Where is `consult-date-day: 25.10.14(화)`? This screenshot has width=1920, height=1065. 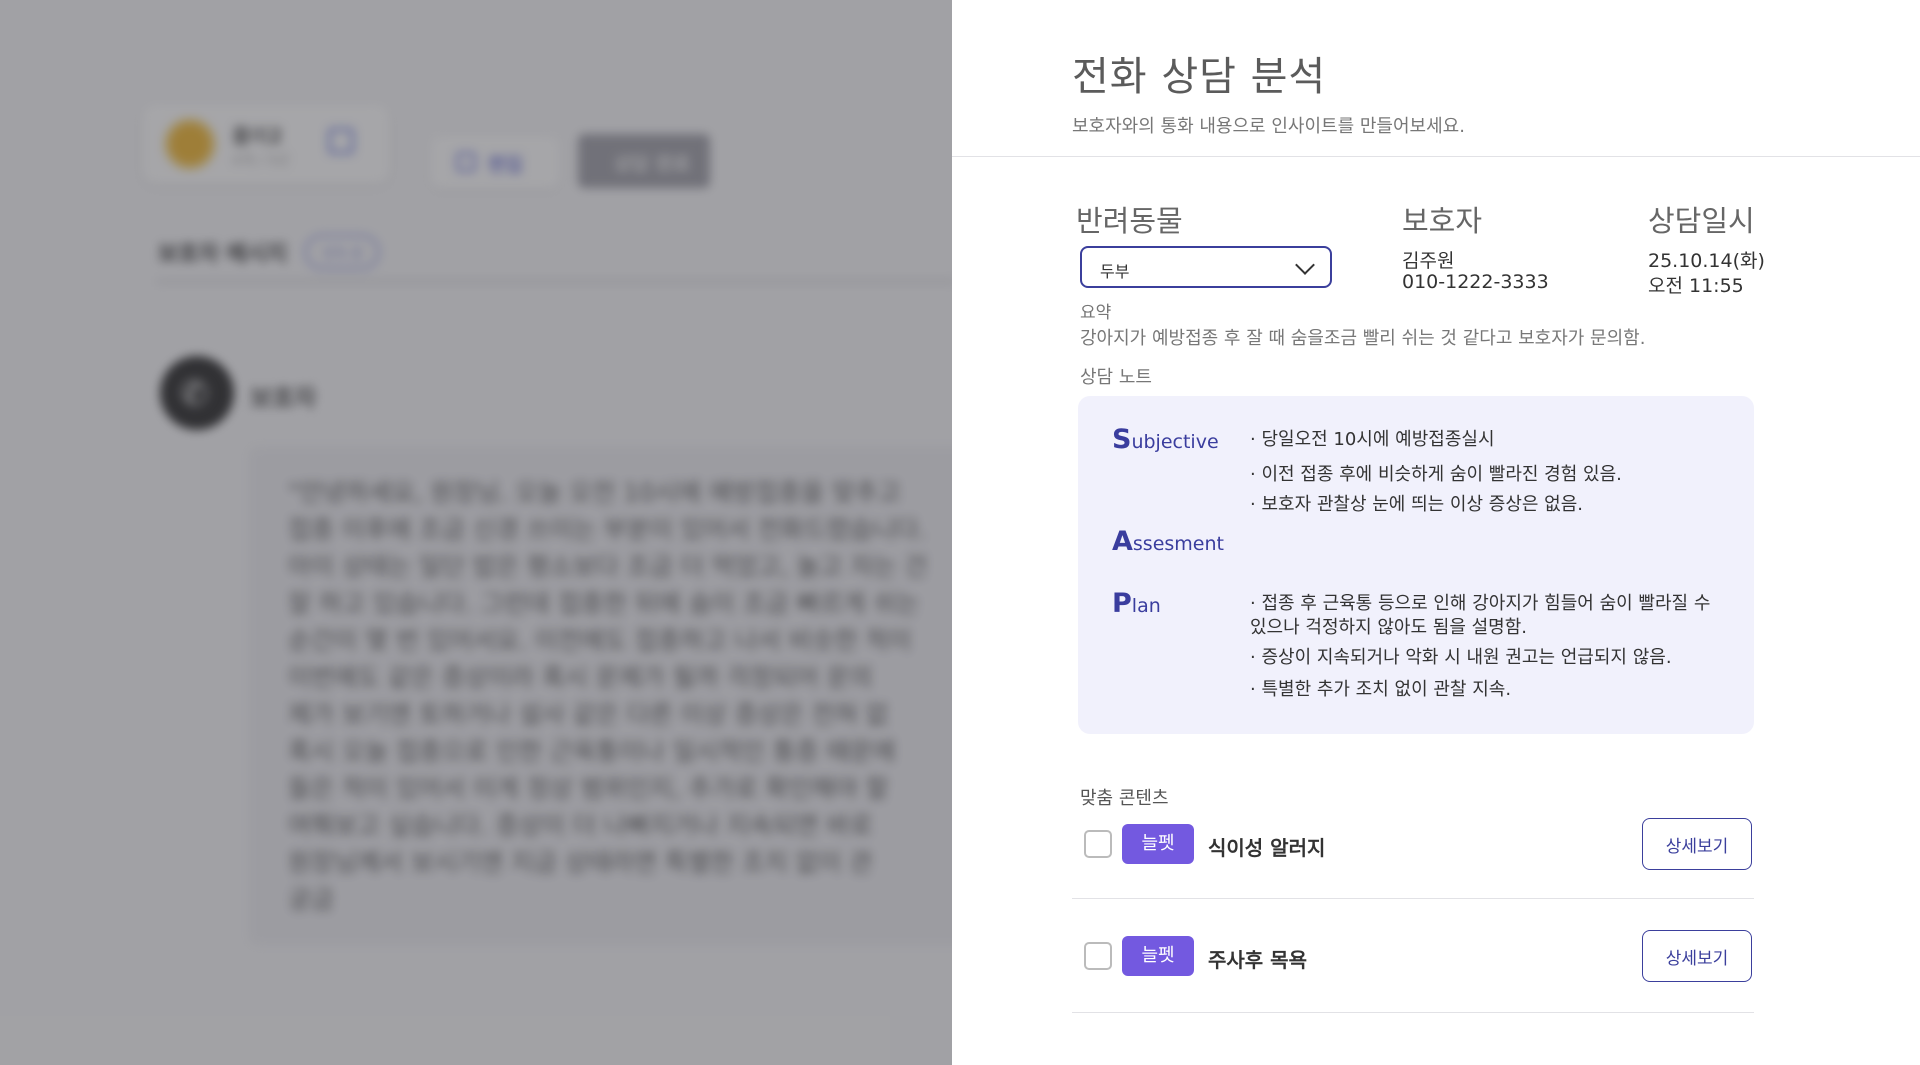
consult-date-day: 25.10.14(화) is located at coordinates (1706, 261).